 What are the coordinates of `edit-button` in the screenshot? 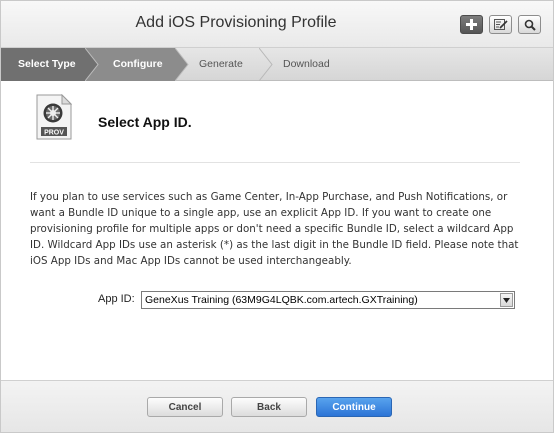 It's located at (500, 24).